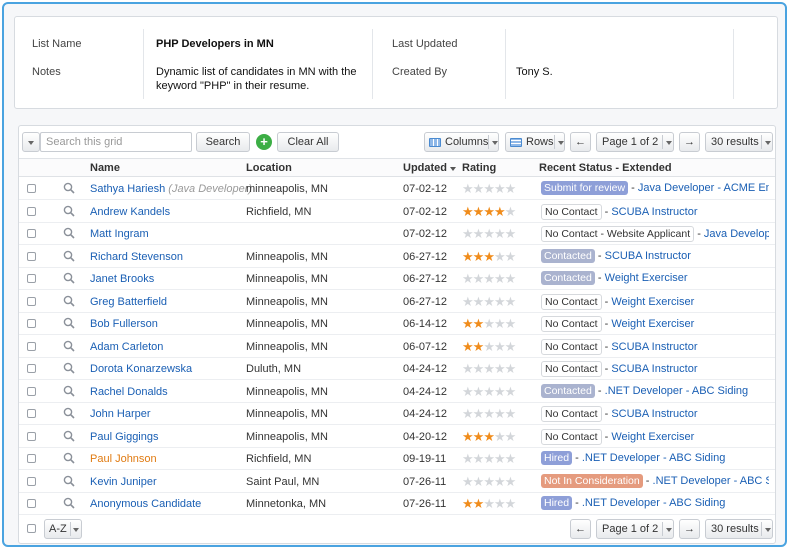 The image size is (789, 551). I want to click on status-badge: Hired, so click(557, 458).